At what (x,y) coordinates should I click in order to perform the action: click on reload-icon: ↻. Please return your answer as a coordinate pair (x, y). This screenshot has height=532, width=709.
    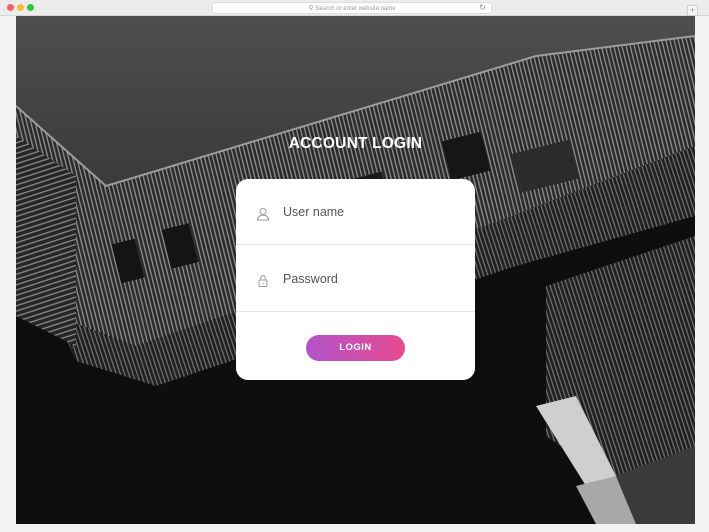
    Looking at the image, I should click on (482, 8).